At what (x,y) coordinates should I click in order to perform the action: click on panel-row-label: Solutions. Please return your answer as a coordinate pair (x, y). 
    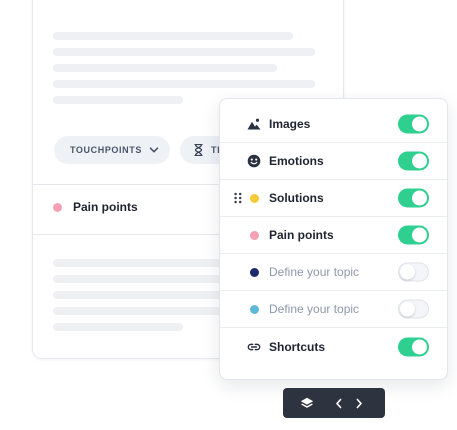
    Looking at the image, I should click on (296, 198).